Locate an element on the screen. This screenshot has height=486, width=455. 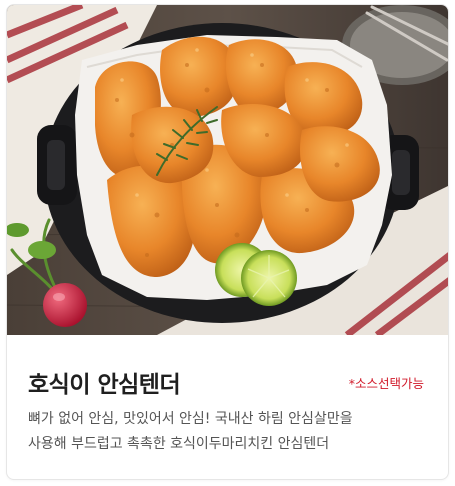
description-line: 사용해 부드럽고 촉촉한 호식이두마리치킨 안심텐더 is located at coordinates (179, 444).